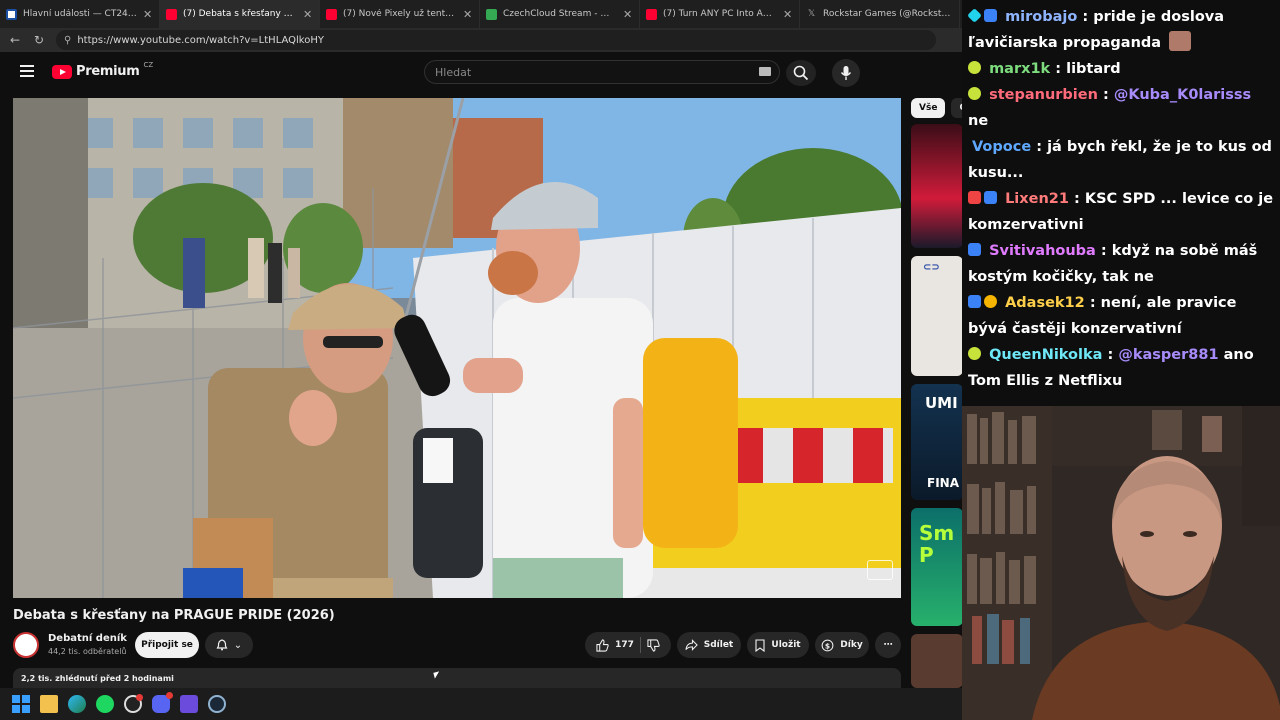 The height and width of the screenshot is (720, 1280). I want to click on ct24-icon, so click(11, 14).